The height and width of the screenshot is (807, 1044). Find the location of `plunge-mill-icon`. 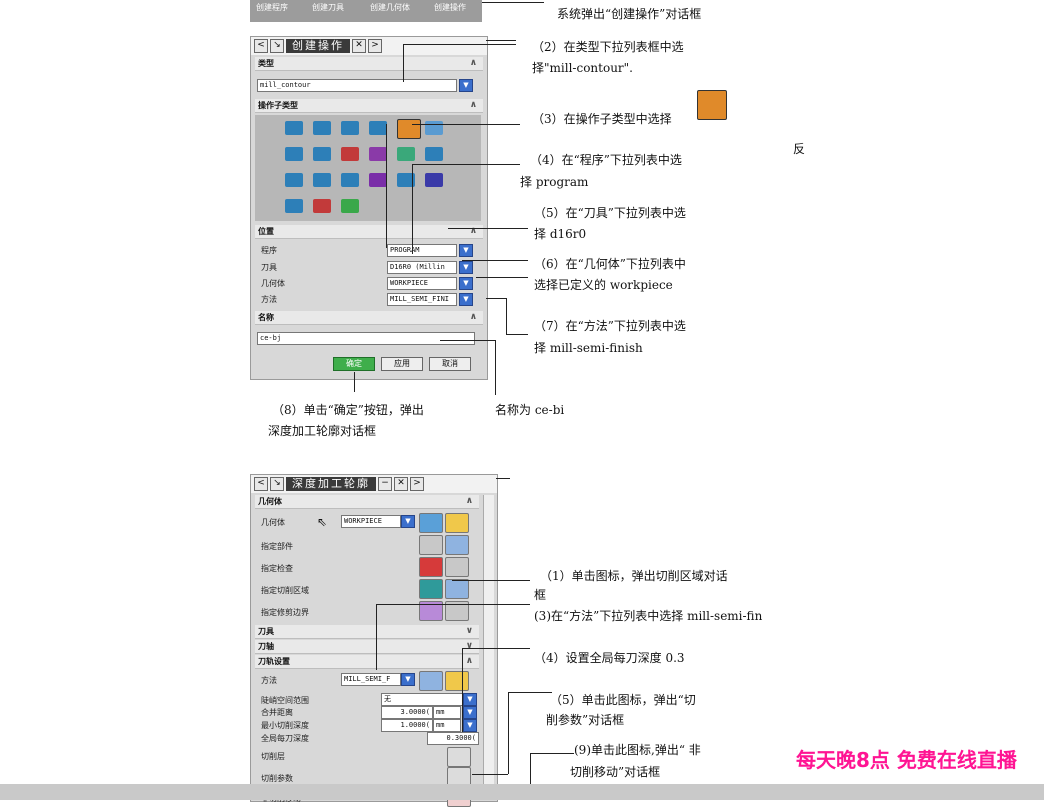

plunge-mill-icon is located at coordinates (350, 128).